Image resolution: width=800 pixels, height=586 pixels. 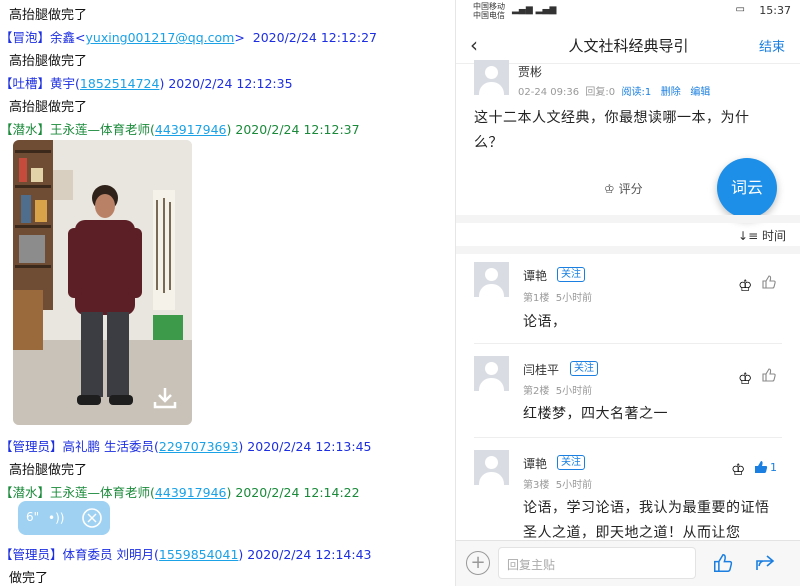 What do you see at coordinates (595, 414) in the screenshot?
I see `comment-text: 红楼梦，四大名著之一` at bounding box center [595, 414].